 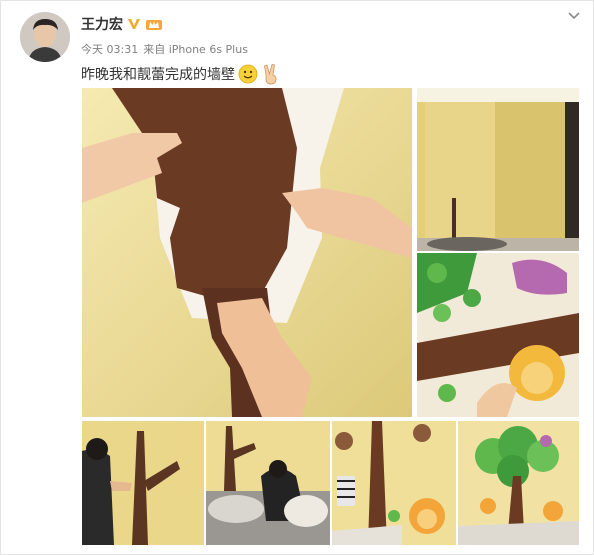 I want to click on victory-hand-emoji-icon, so click(x=270, y=74).